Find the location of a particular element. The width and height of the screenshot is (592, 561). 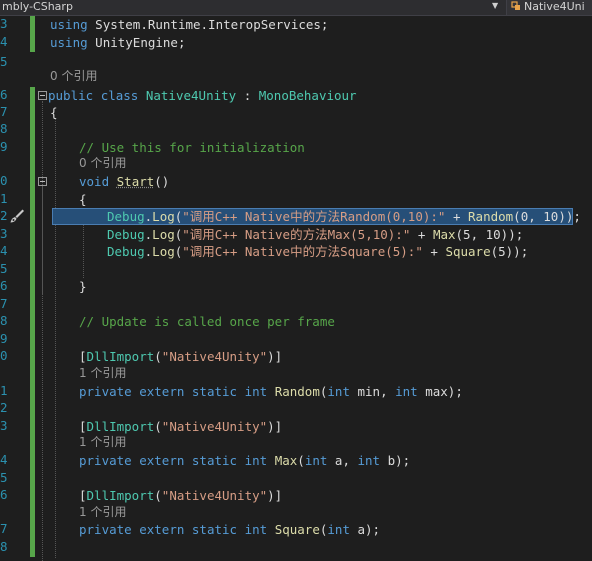

code-comment: // Update is called once per frame is located at coordinates (207, 321).